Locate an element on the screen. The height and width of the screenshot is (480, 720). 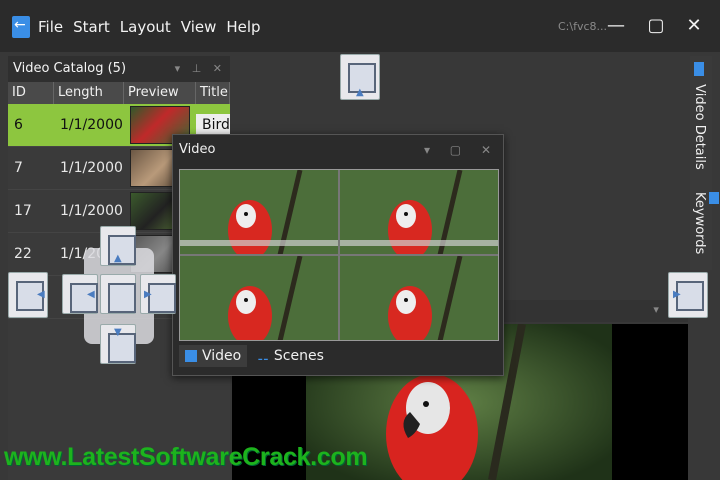
cell-id: 6 is located at coordinates (18, 125).